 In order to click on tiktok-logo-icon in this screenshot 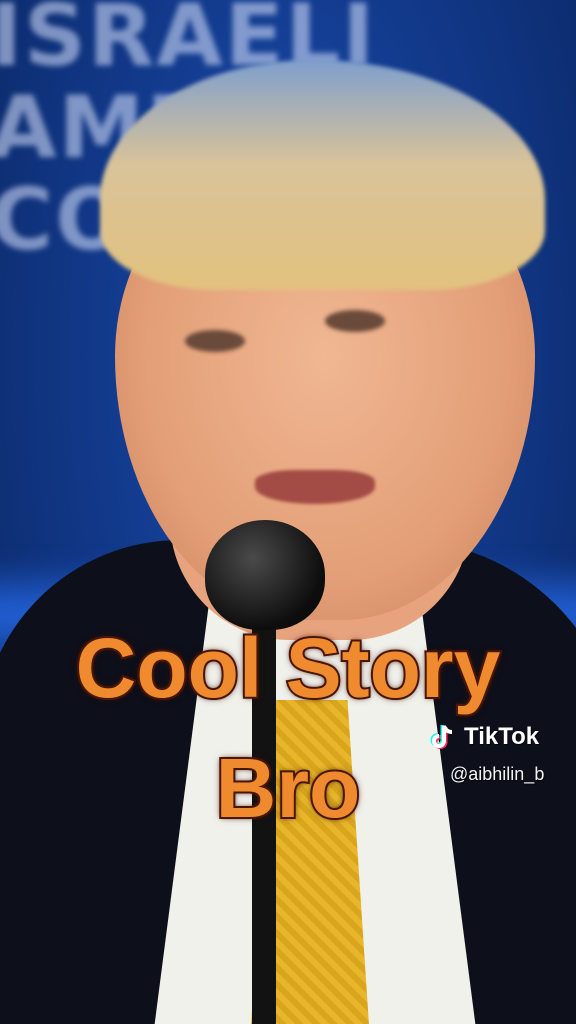, I will do `click(443, 737)`.